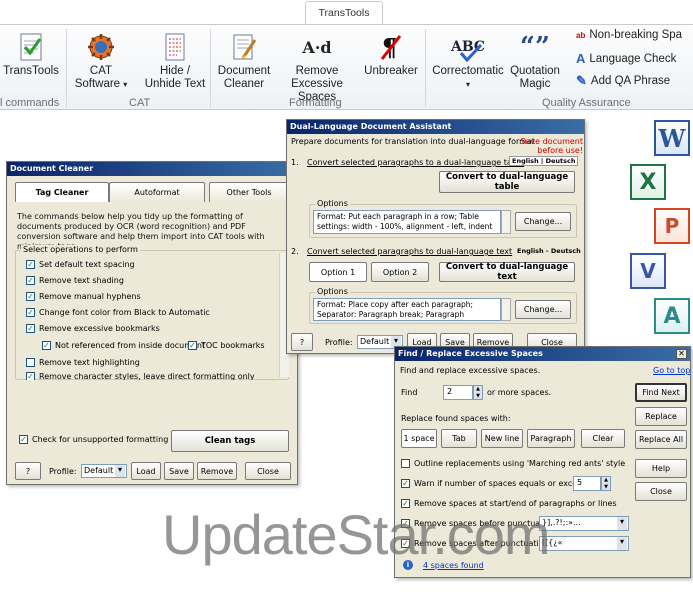  Describe the element at coordinates (356, 534) in the screenshot. I see `watermark: UpdateStar.com` at that location.